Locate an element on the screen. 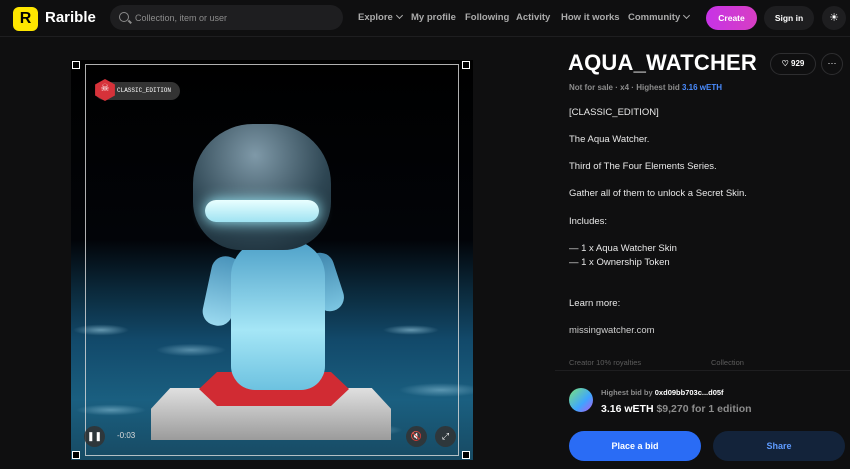 The height and width of the screenshot is (469, 850). nav-explore-label: Explore is located at coordinates (375, 17).